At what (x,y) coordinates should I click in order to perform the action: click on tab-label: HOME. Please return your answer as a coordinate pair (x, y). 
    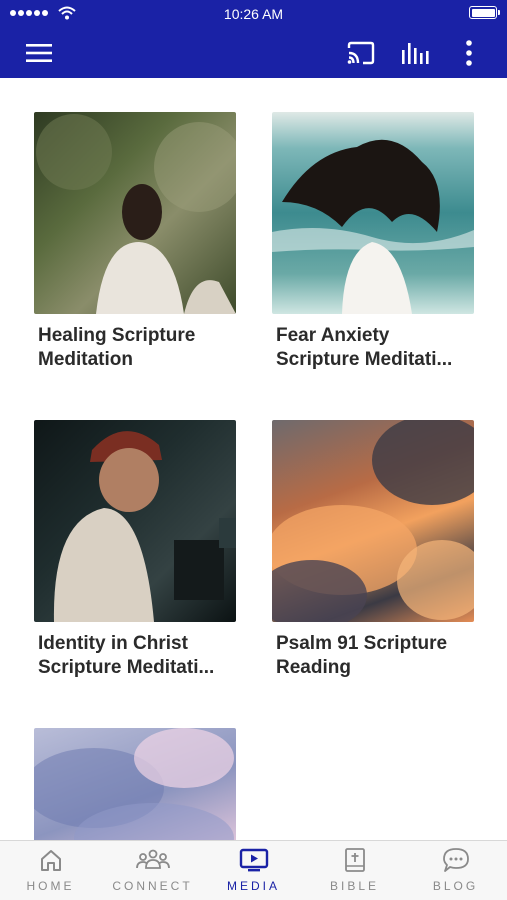
    Looking at the image, I should click on (50, 886).